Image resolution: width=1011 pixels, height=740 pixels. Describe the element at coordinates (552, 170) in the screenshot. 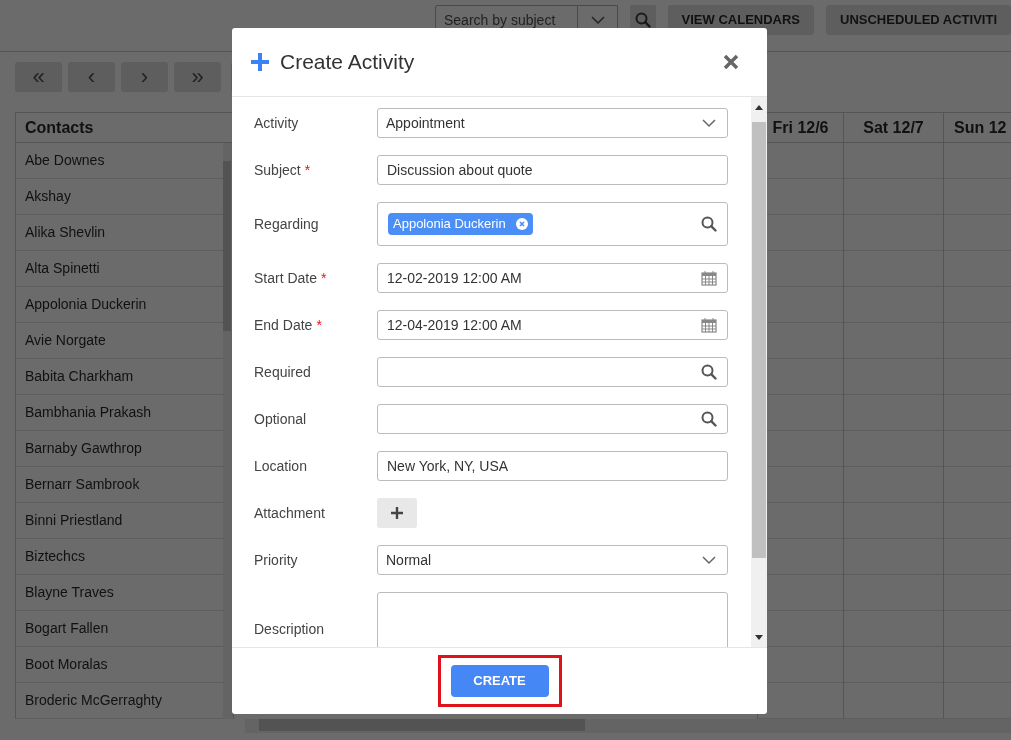

I see `text-field: Discussion about quote` at that location.